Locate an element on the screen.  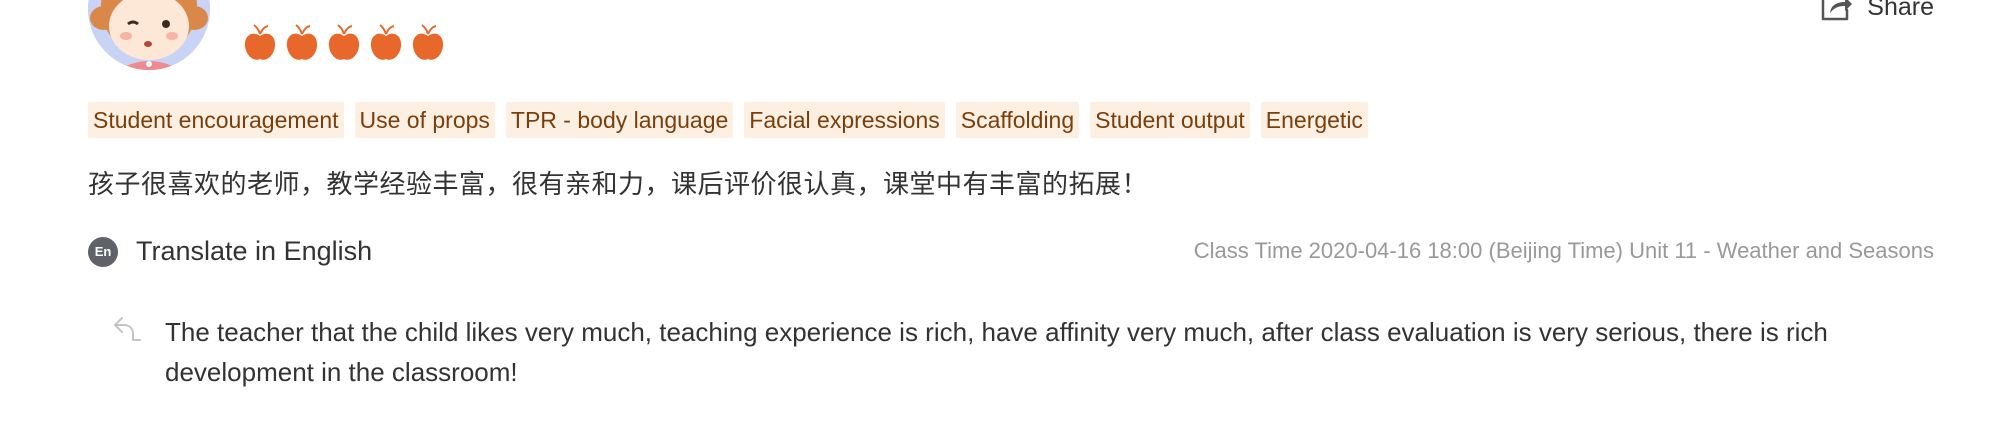
translate-label: Translate in English is located at coordinates (254, 251).